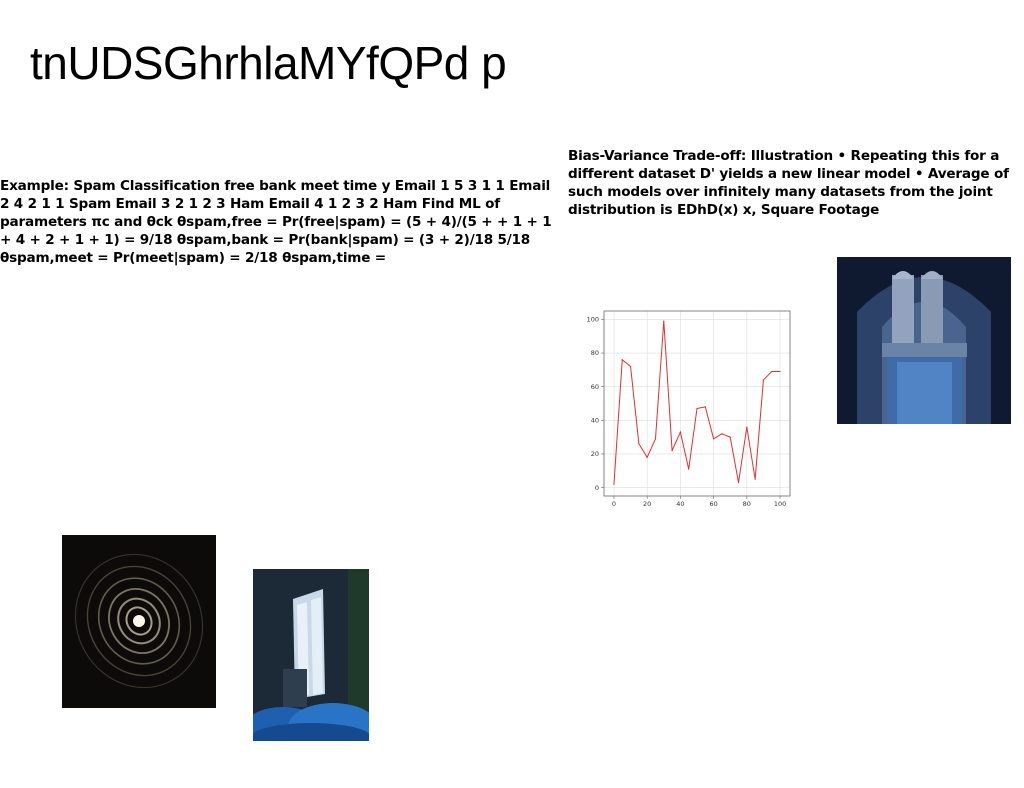  Describe the element at coordinates (595, 387) in the screenshot. I see `y-tick-label: 60` at that location.